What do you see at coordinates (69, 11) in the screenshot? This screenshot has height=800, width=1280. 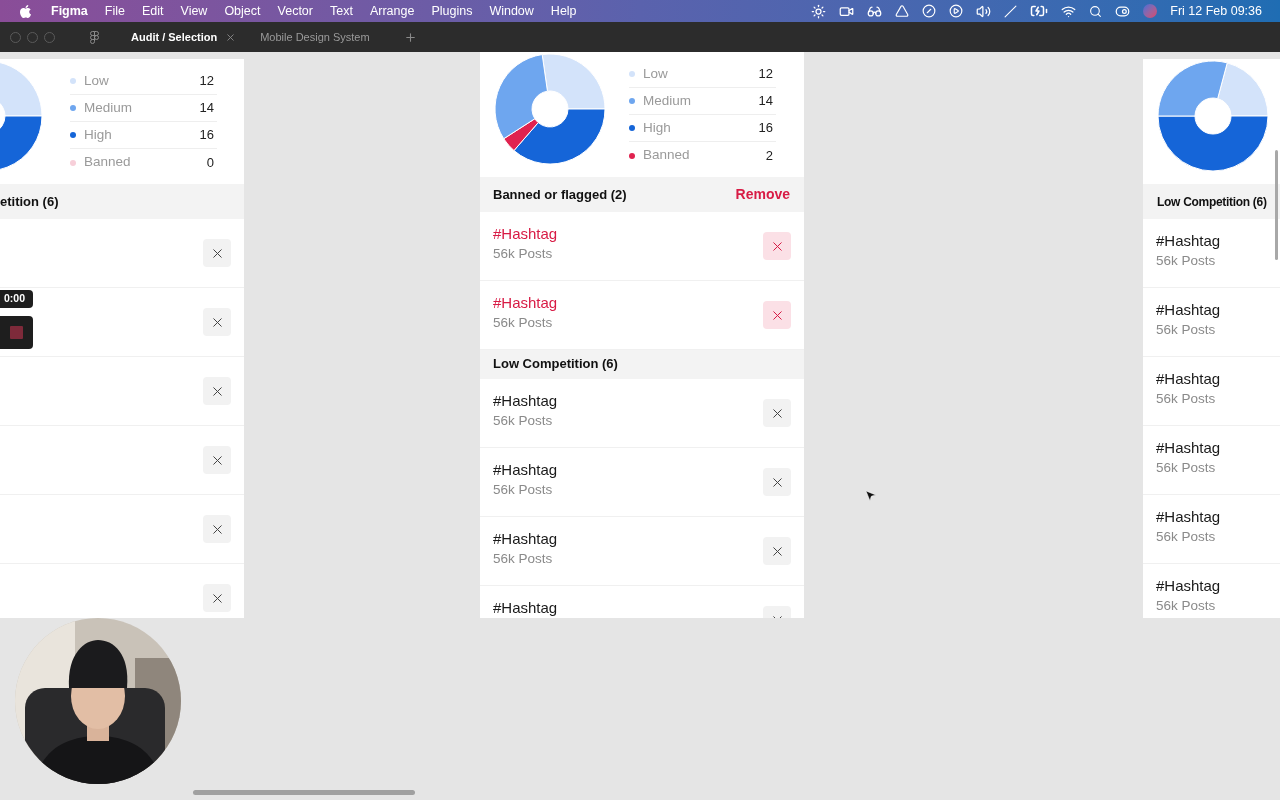 I see `app-menu: Figma` at bounding box center [69, 11].